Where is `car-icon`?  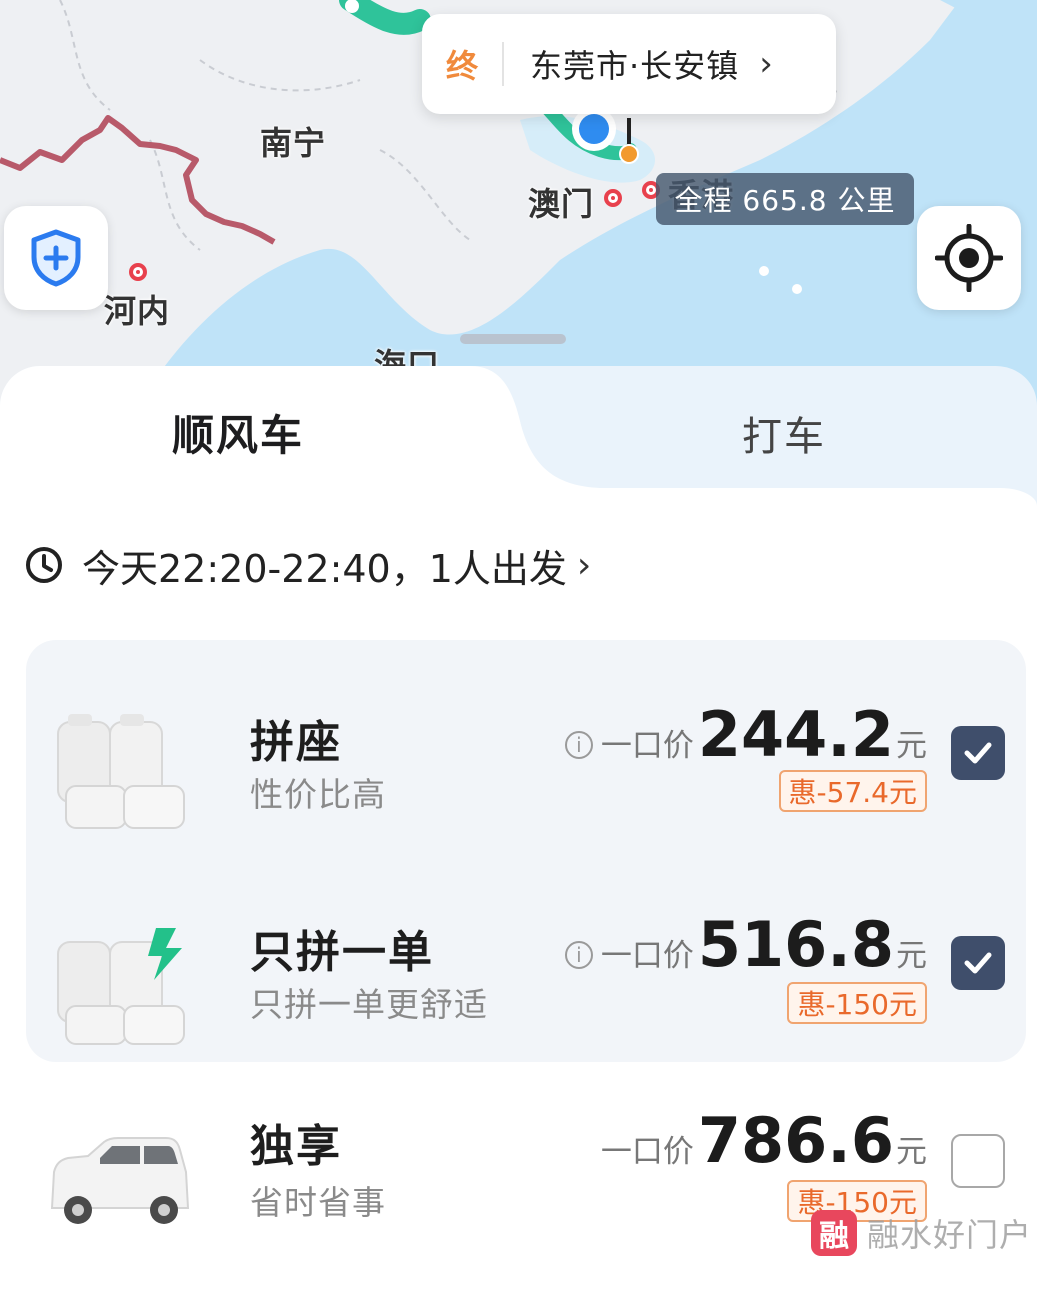
car-icon is located at coordinates (120, 1180).